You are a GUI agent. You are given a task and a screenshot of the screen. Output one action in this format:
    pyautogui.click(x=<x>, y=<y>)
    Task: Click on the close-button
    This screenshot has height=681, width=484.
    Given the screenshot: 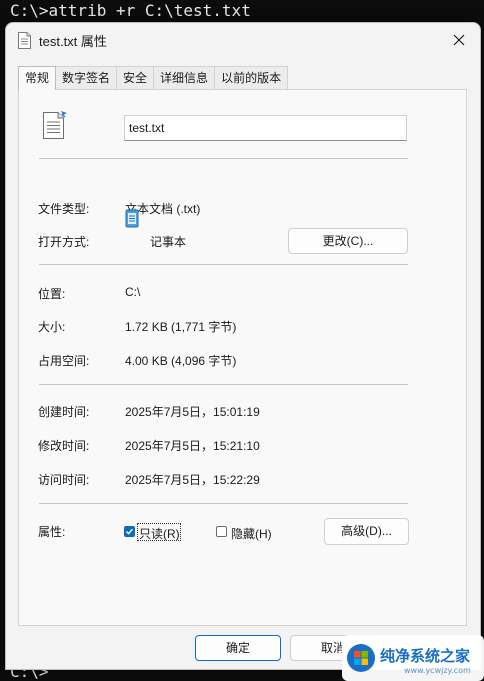 What is the action you would take?
    pyautogui.click(x=459, y=40)
    